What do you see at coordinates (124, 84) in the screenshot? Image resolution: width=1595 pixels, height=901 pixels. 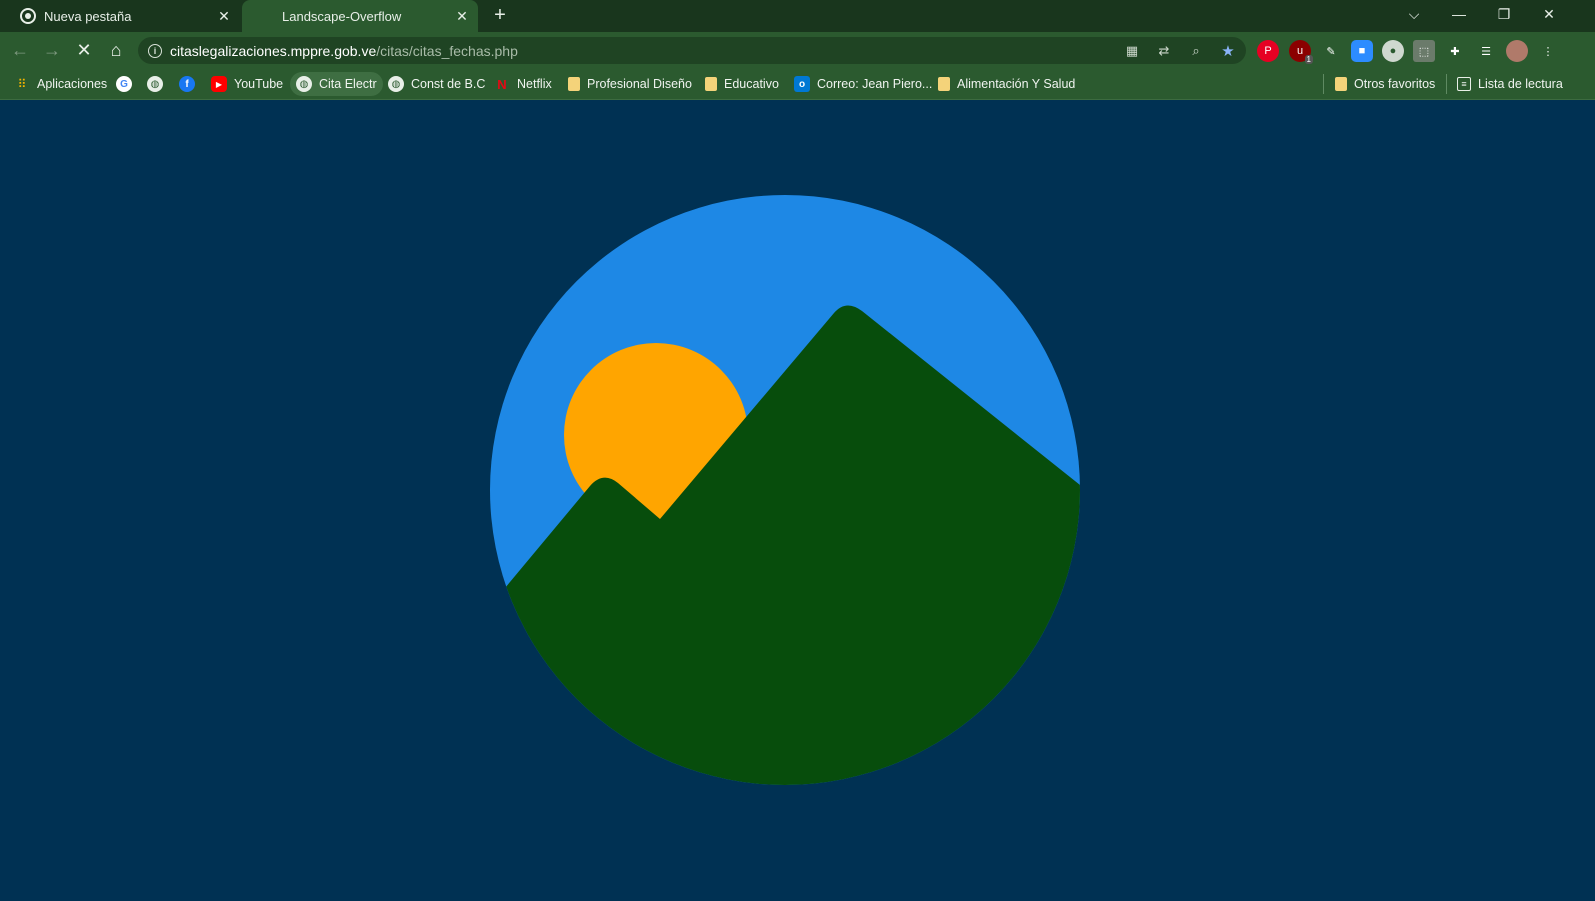 I see `google-icon: G` at bounding box center [124, 84].